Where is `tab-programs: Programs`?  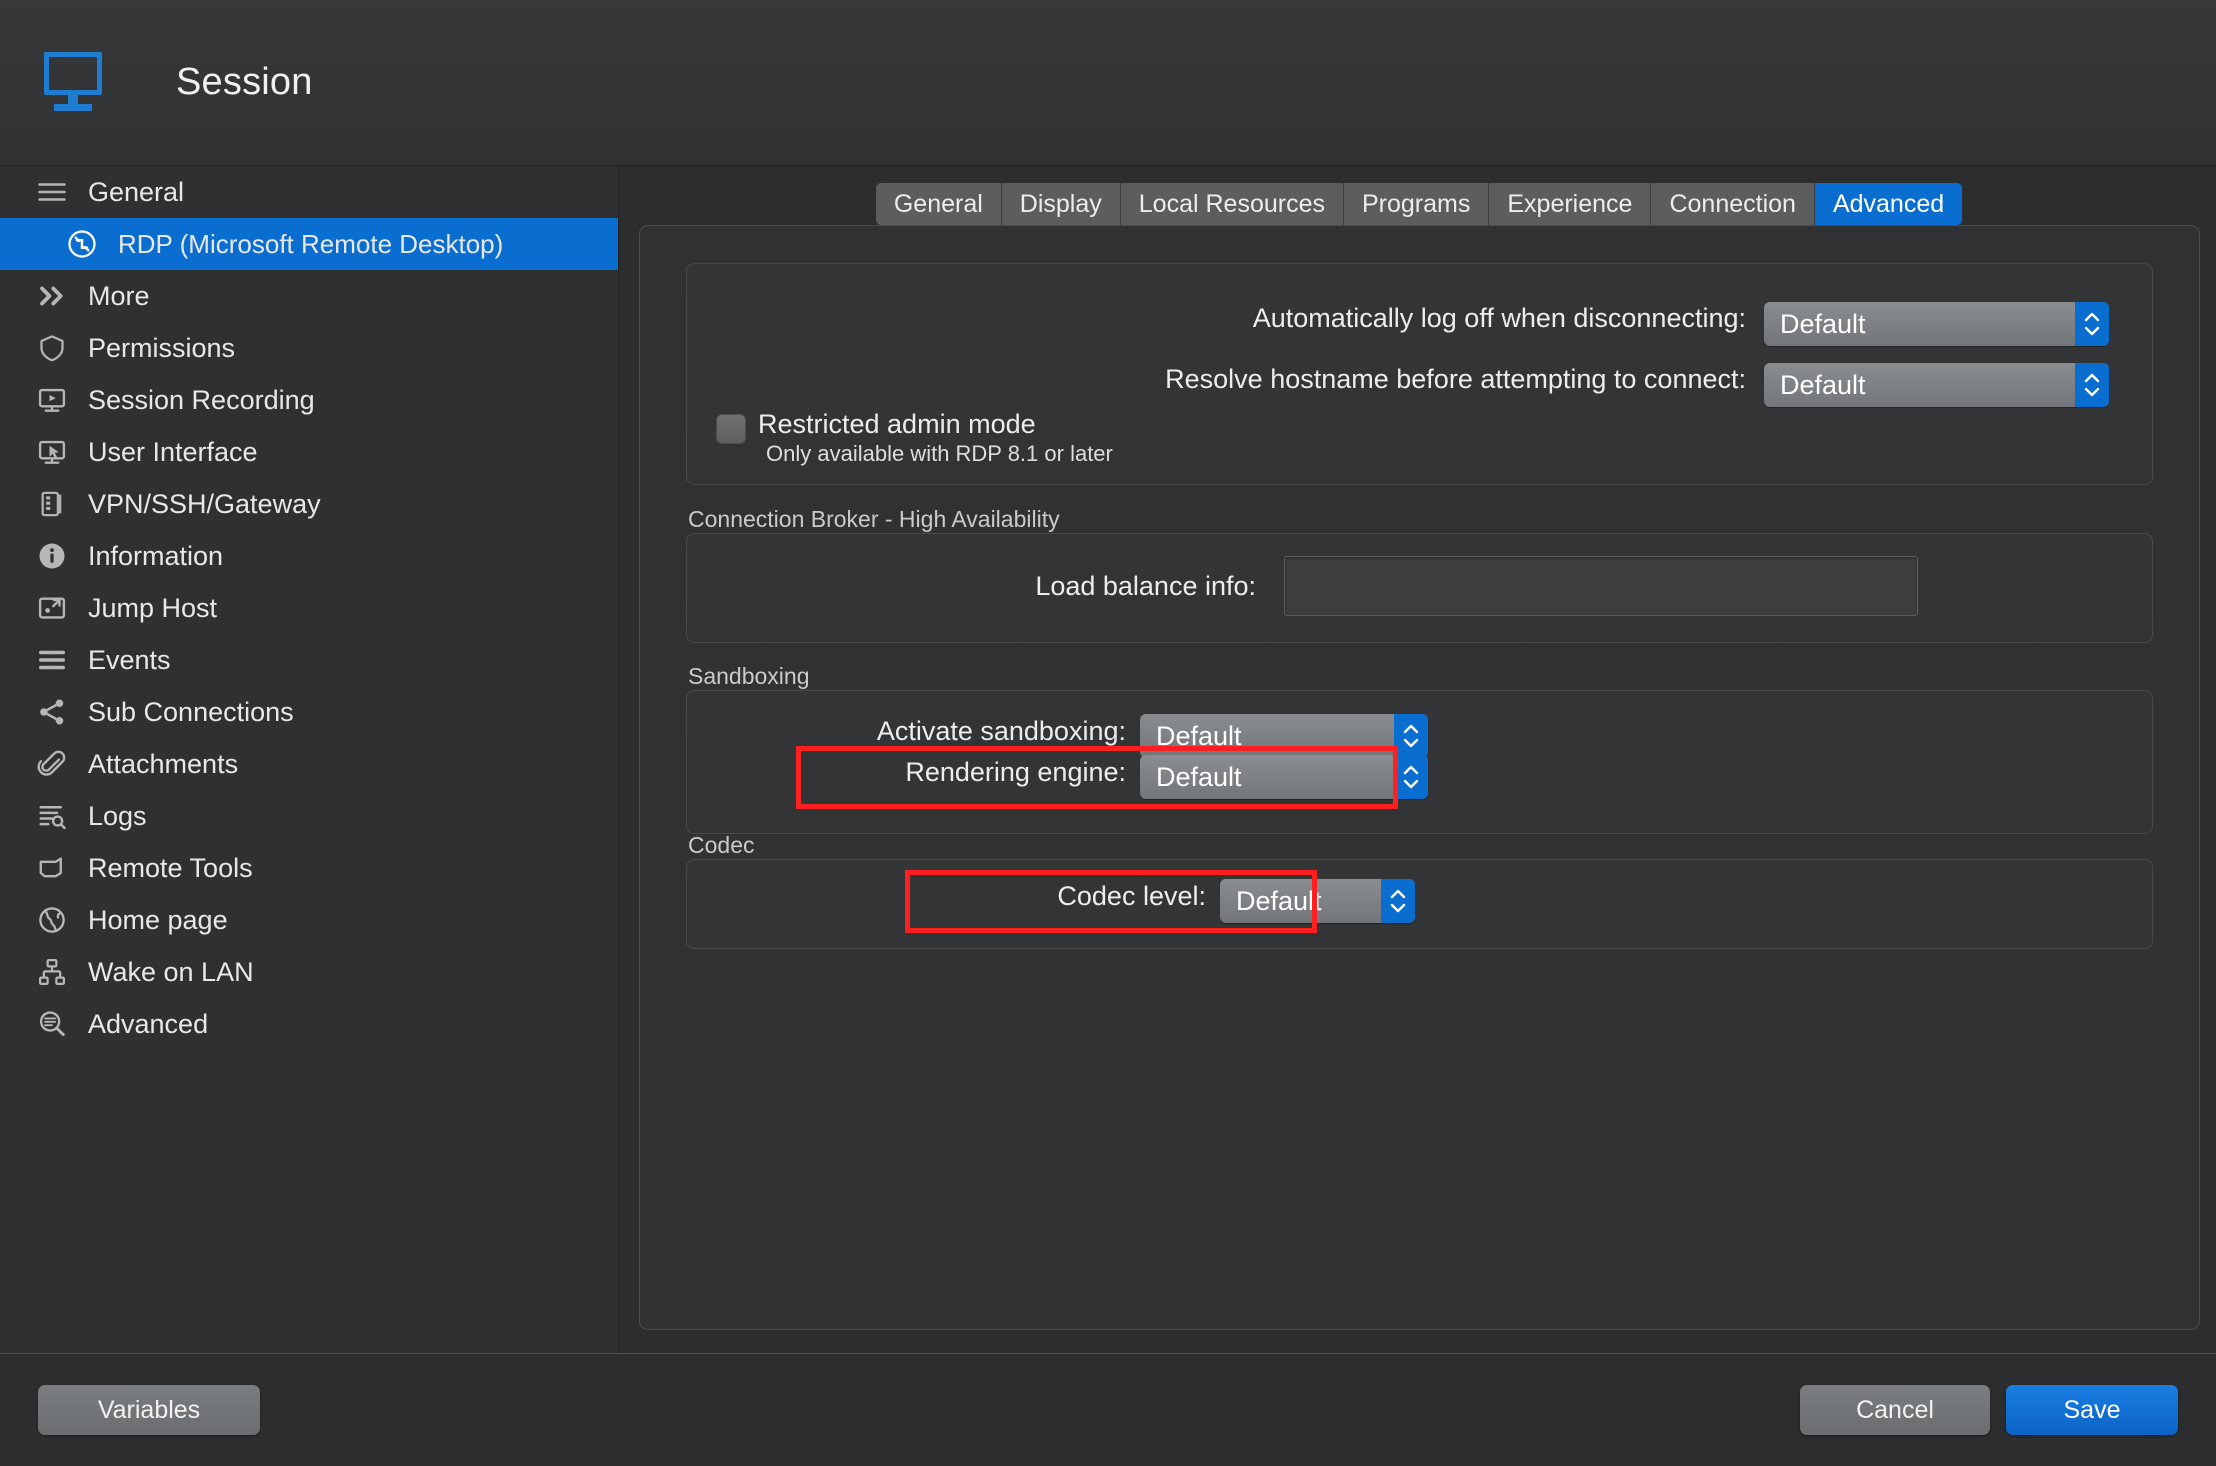 tab-programs: Programs is located at coordinates (1417, 204).